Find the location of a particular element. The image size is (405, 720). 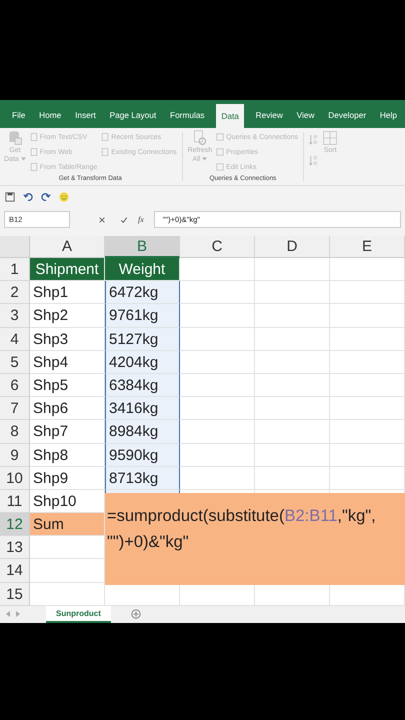

table-cell: 5127kg is located at coordinates (142, 339).